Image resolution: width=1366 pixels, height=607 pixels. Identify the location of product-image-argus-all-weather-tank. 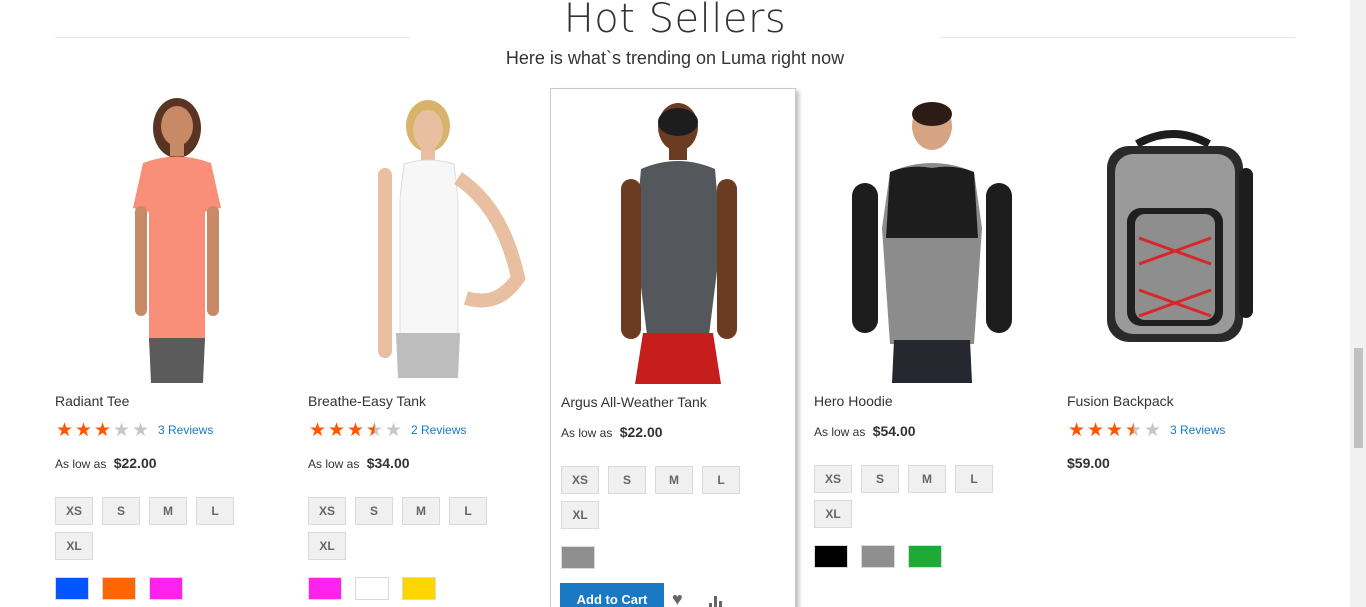
(684, 236).